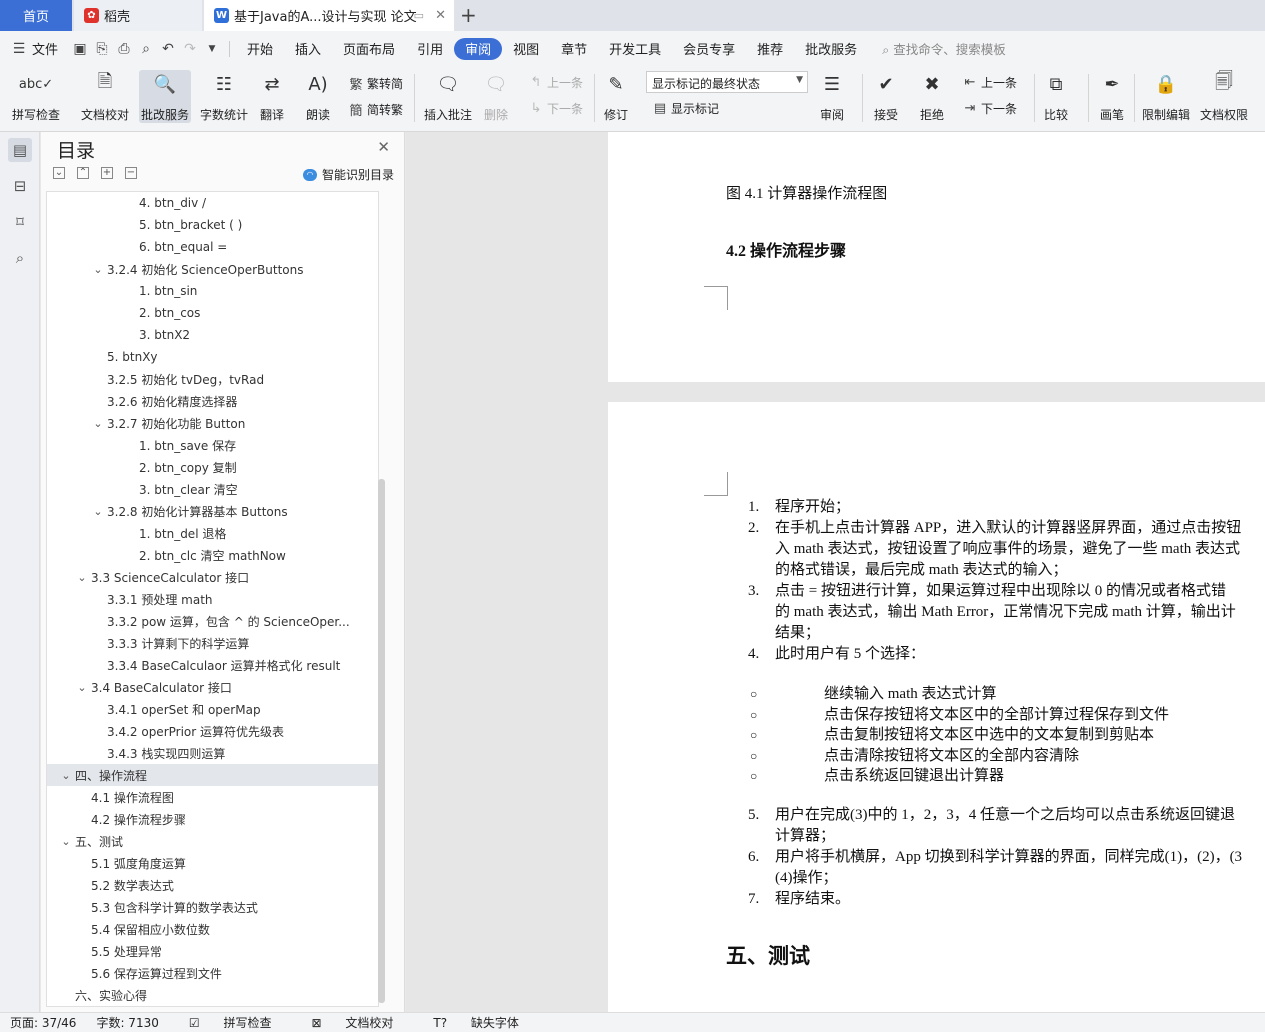 The height and width of the screenshot is (1032, 1265). I want to click on tab-daoke: ✿ 稻壳, so click(138, 15).